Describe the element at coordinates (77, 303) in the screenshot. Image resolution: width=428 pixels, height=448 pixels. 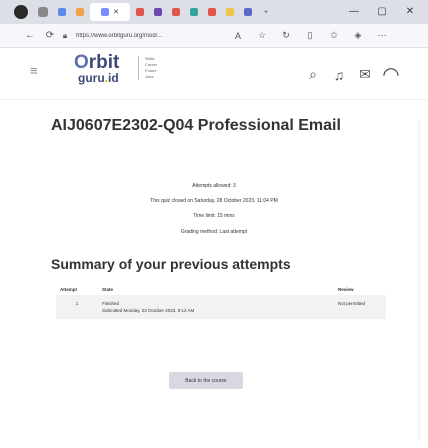
I see `attempt-number: 1` at that location.